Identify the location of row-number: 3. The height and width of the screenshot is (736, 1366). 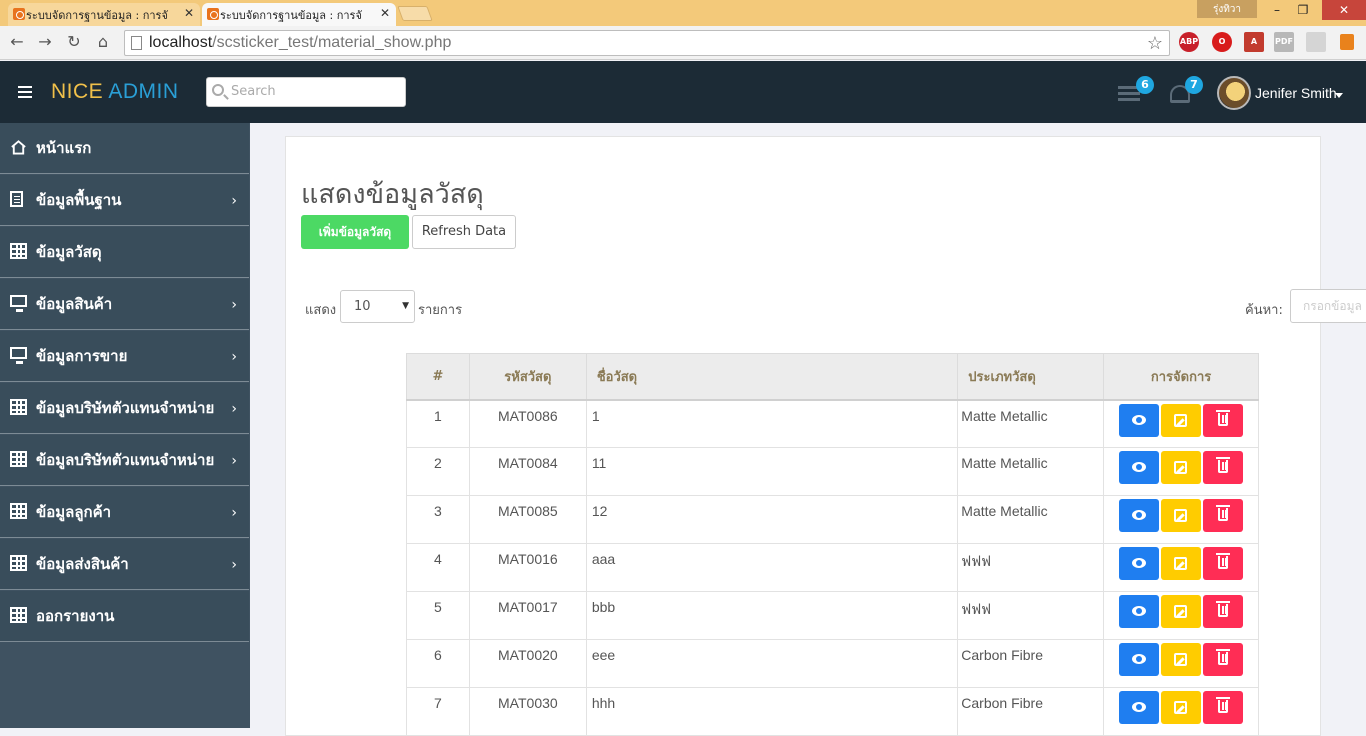
(438, 519).